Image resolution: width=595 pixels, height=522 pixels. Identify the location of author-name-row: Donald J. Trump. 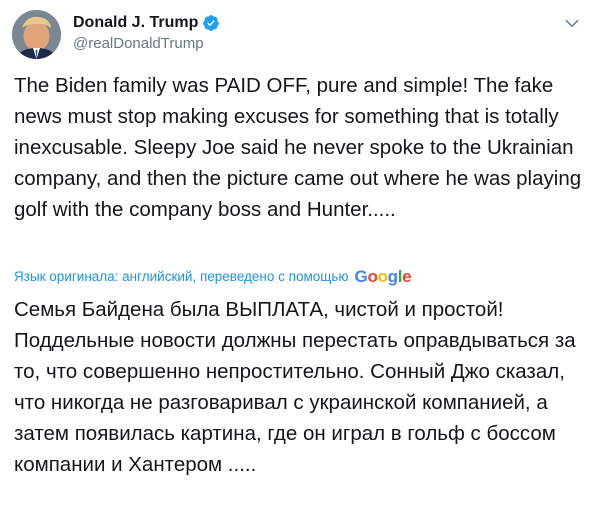
(146, 23).